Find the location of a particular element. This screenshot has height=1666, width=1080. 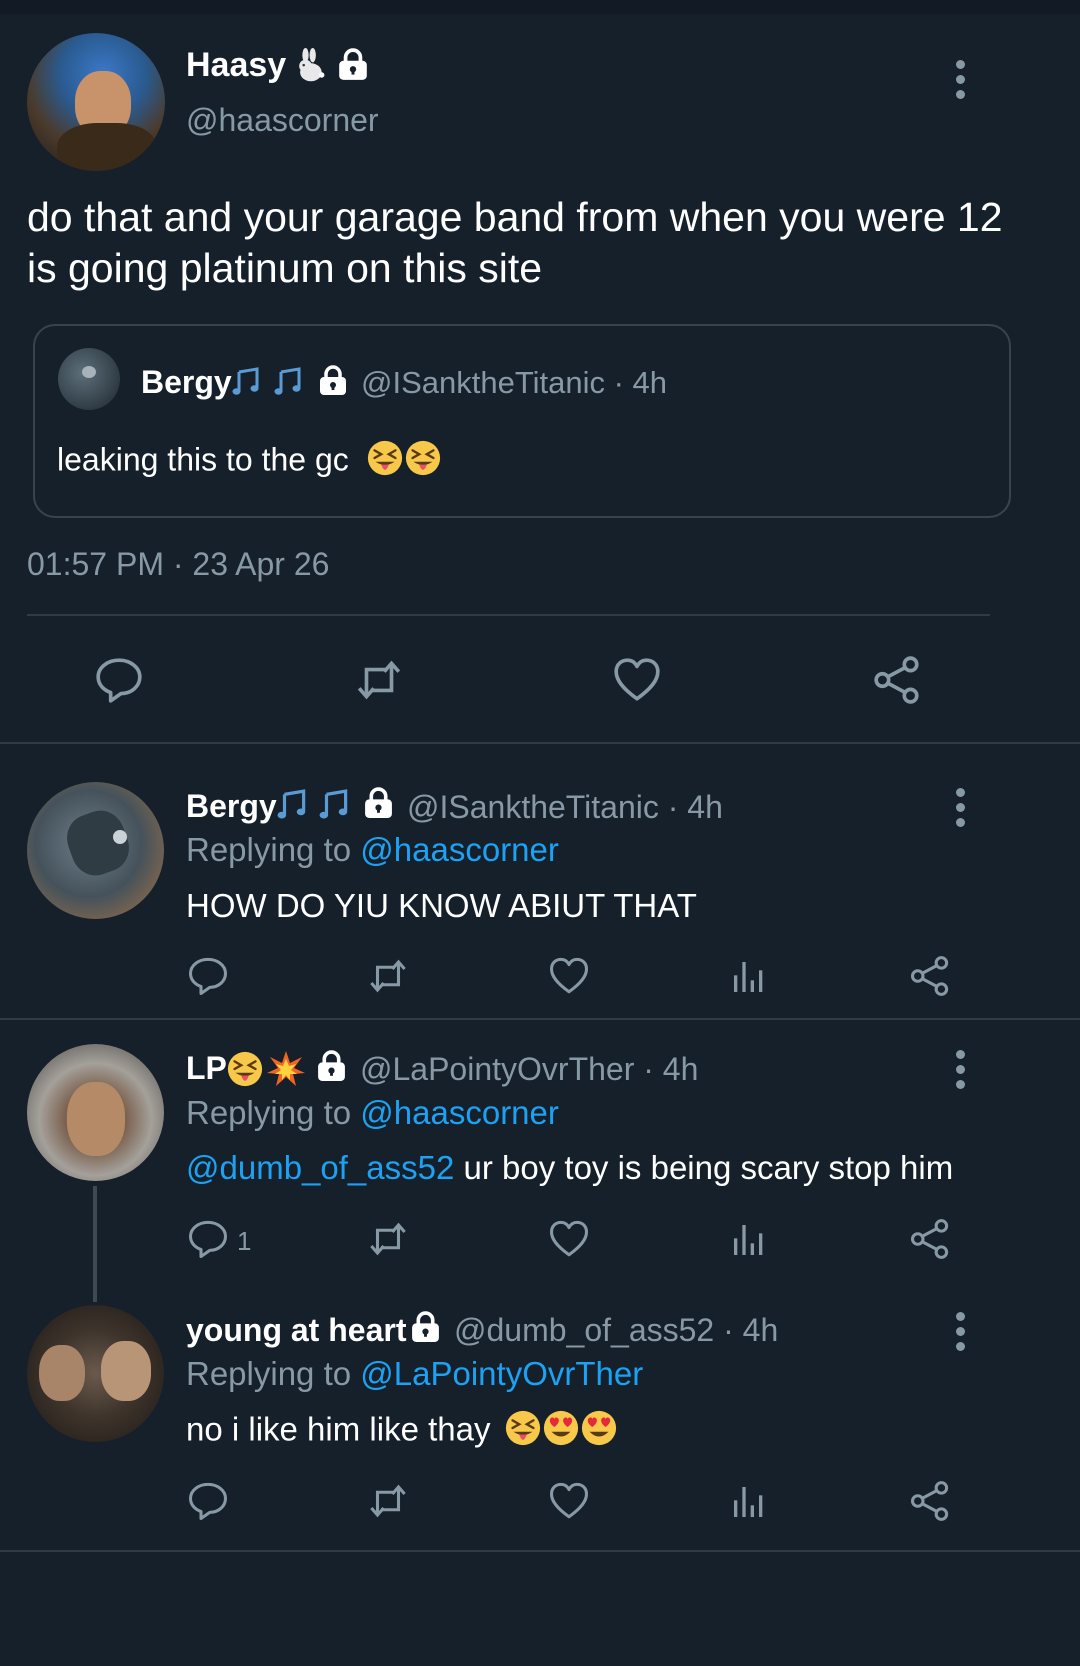

handle-time: @ISanktheTitanic · 4h is located at coordinates (565, 807).